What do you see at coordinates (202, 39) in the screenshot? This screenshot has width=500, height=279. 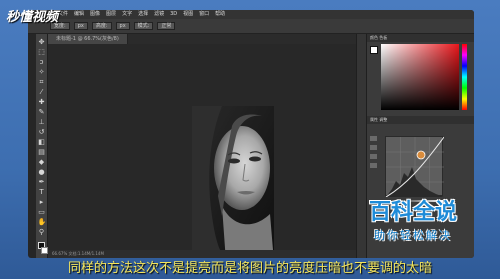 I see `document-tab-bar: 未标题-1 @ 66.7%(灰色/8)` at bounding box center [202, 39].